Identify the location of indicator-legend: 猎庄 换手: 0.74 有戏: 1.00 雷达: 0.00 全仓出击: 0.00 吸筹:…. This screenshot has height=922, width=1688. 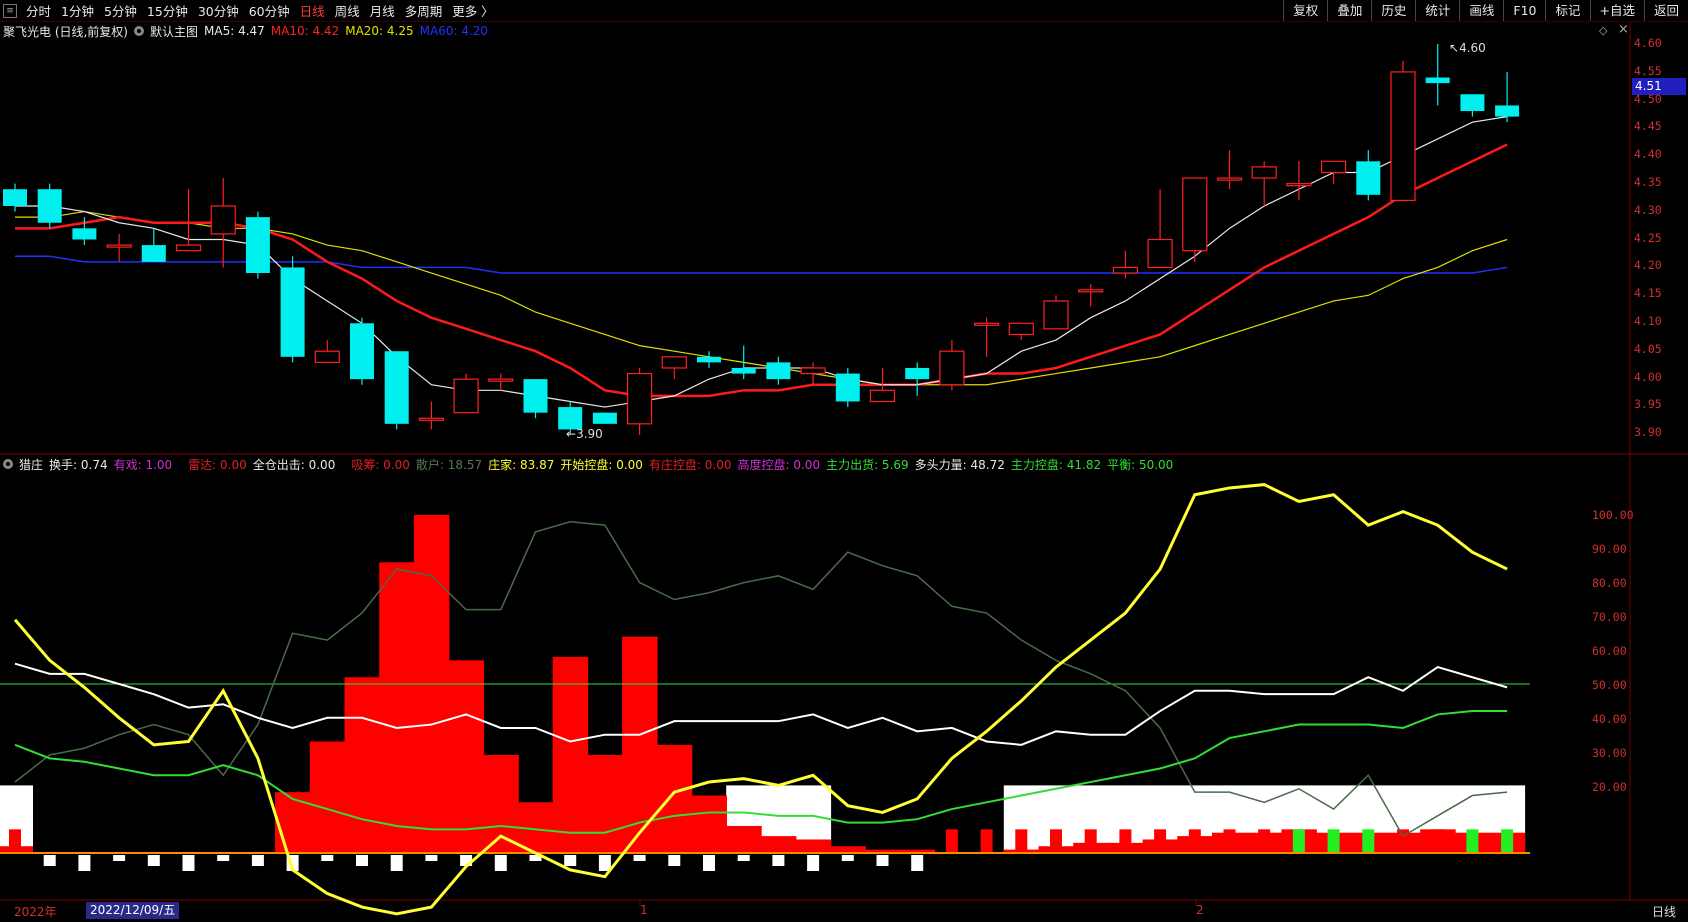
(591, 464).